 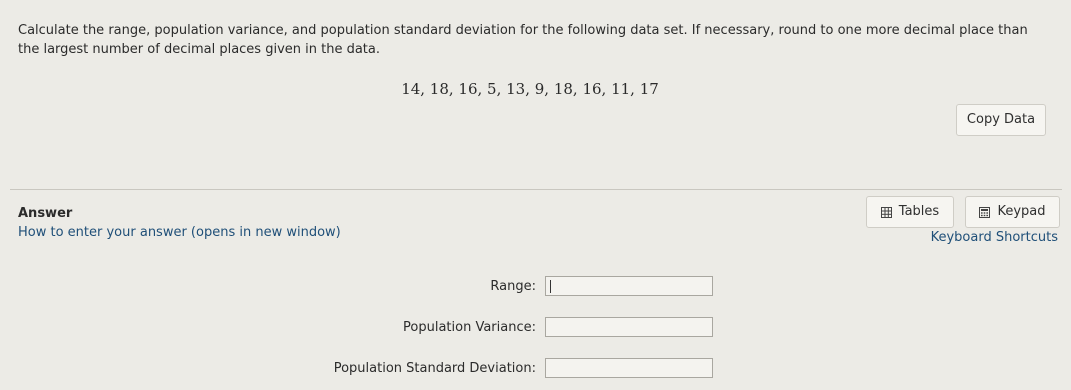 I want to click on keypad-button: Keypad, so click(x=1012, y=212).